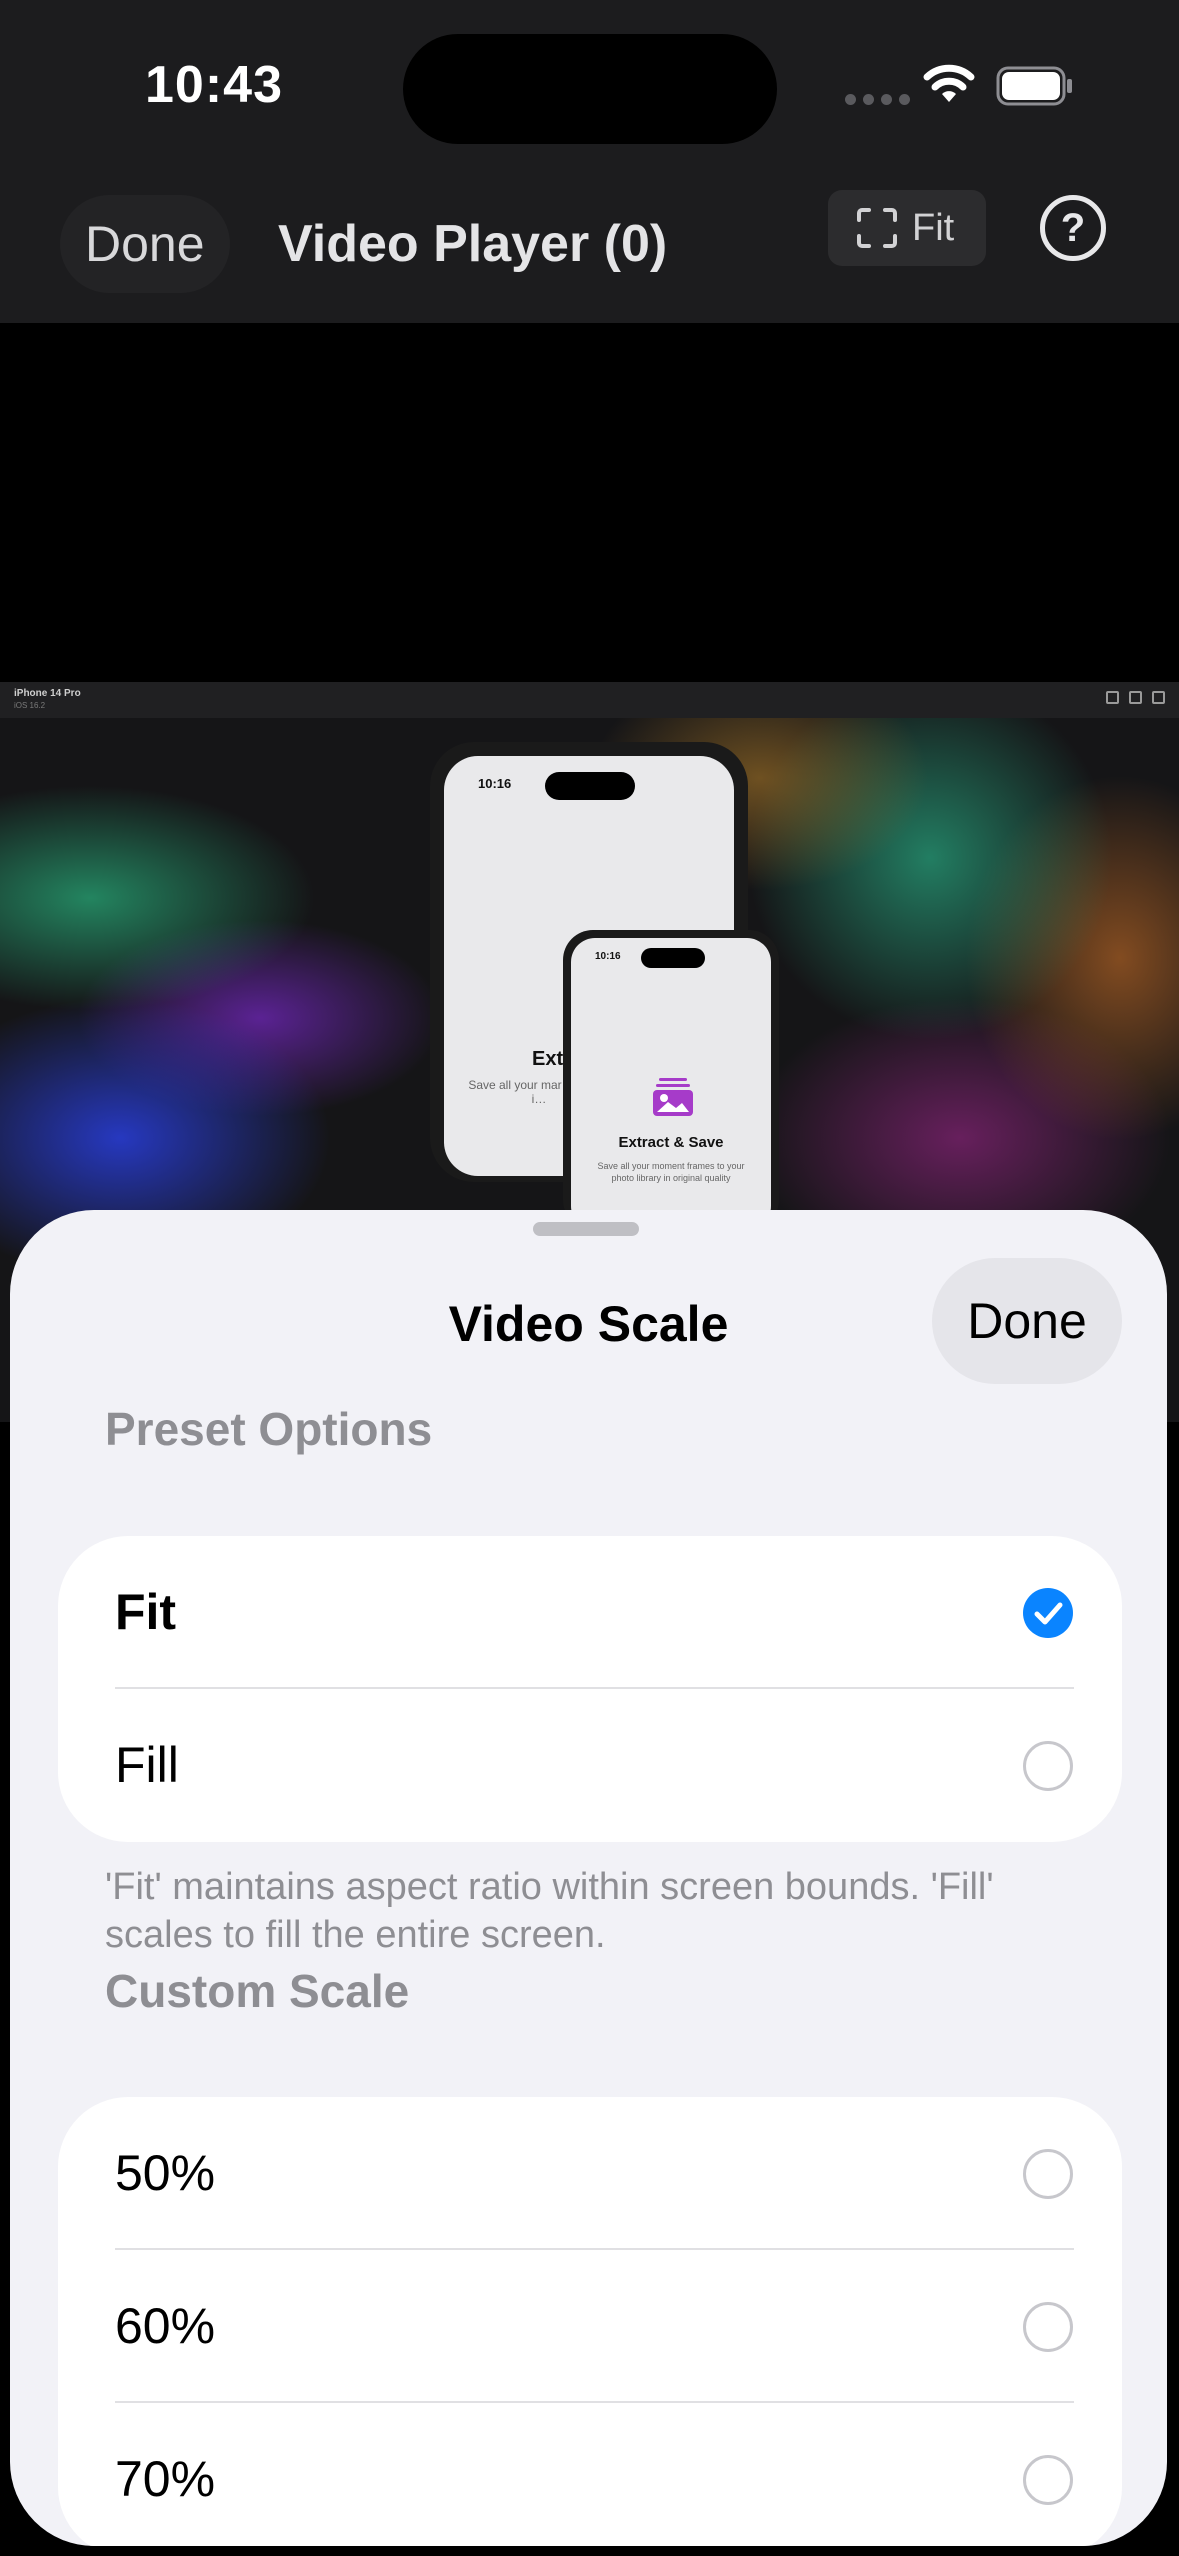 This screenshot has width=1179, height=2556. Describe the element at coordinates (1034, 86) in the screenshot. I see `battery-icon` at that location.